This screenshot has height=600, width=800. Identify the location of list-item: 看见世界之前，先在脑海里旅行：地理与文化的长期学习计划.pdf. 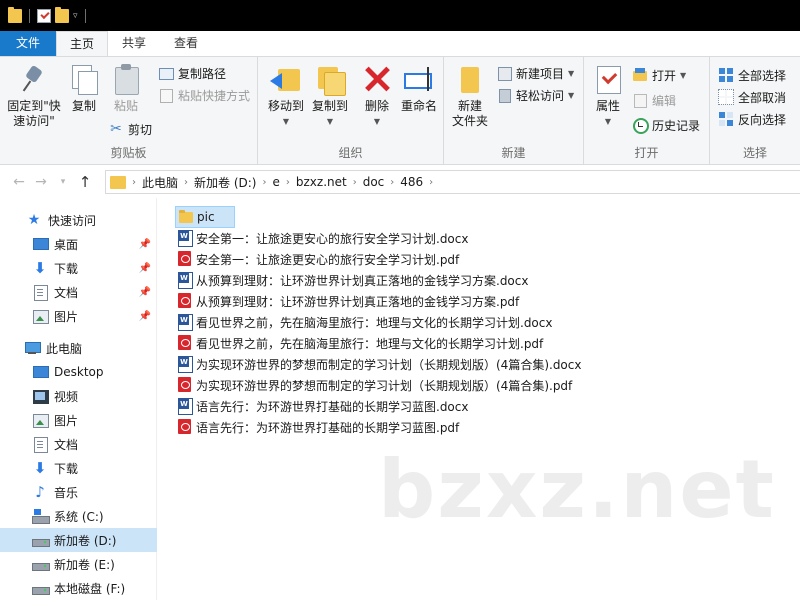
(361, 343).